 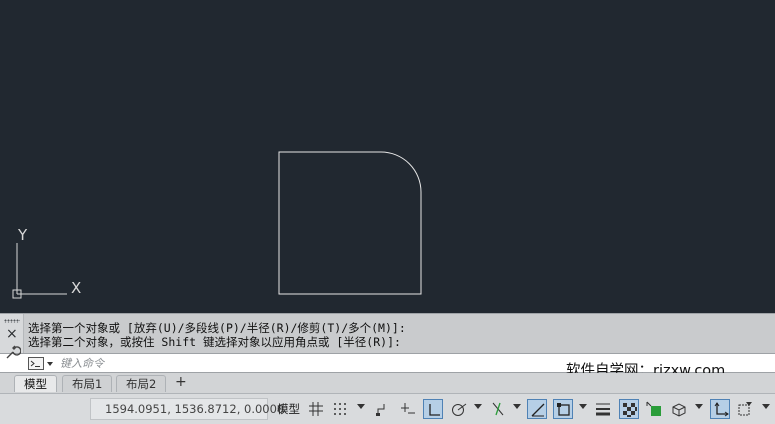 What do you see at coordinates (720, 409) in the screenshot?
I see `dynamic-ucs-icon` at bounding box center [720, 409].